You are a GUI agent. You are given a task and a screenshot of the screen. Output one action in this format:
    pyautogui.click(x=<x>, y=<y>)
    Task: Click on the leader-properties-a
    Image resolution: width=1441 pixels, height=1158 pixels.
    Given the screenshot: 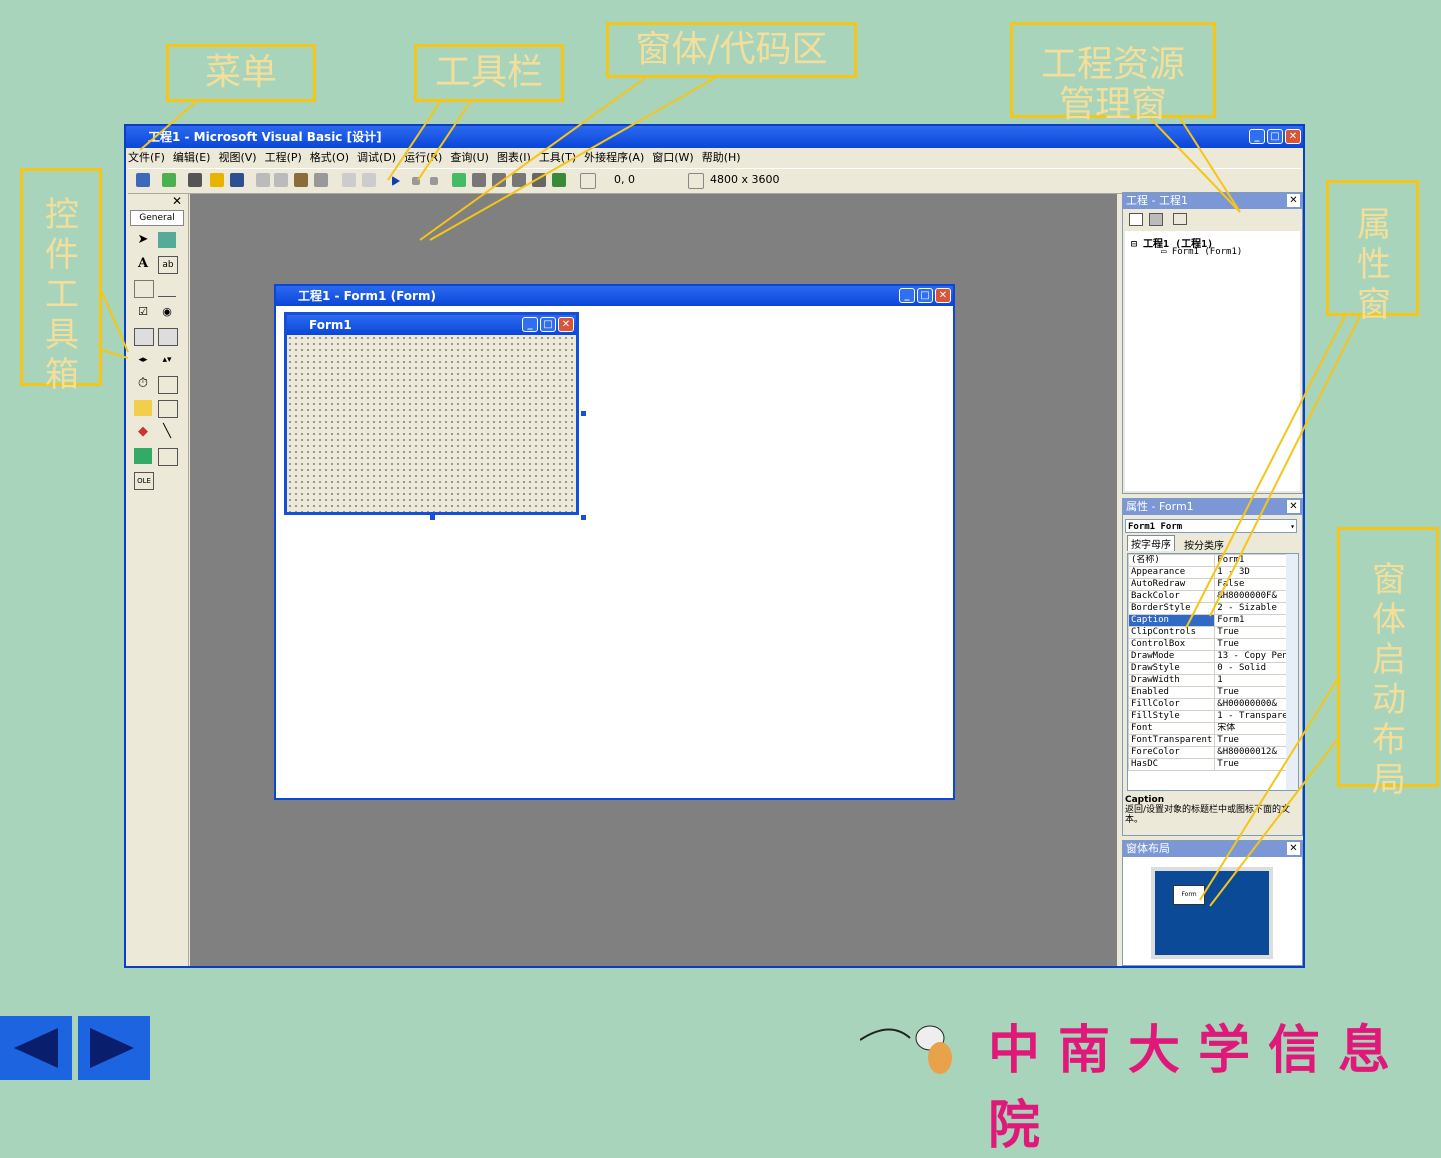 What is the action you would take?
    pyautogui.click(x=1285, y=466)
    